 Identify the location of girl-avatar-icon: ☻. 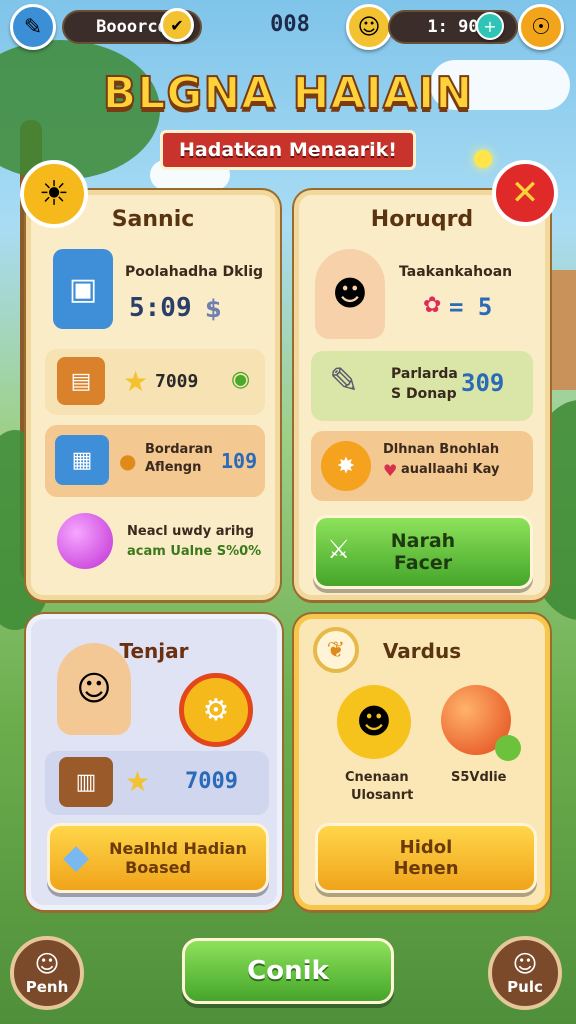
(350, 294).